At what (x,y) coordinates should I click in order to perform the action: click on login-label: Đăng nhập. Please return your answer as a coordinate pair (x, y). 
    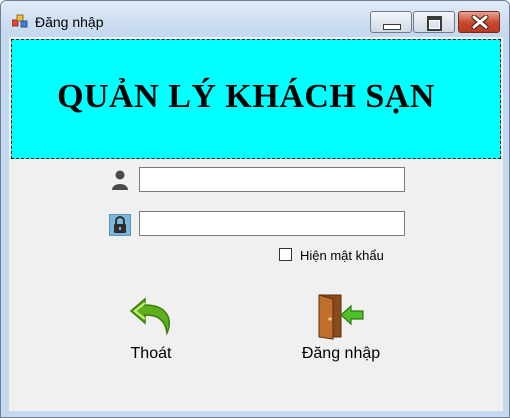
    Looking at the image, I should click on (341, 353).